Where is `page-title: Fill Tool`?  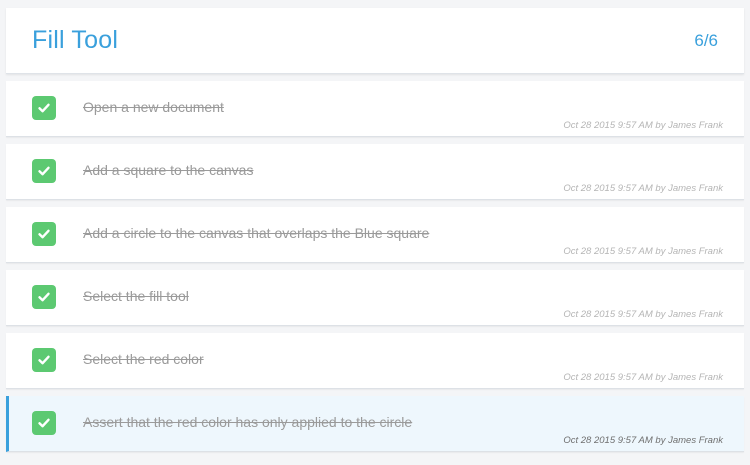
page-title: Fill Tool is located at coordinates (75, 40).